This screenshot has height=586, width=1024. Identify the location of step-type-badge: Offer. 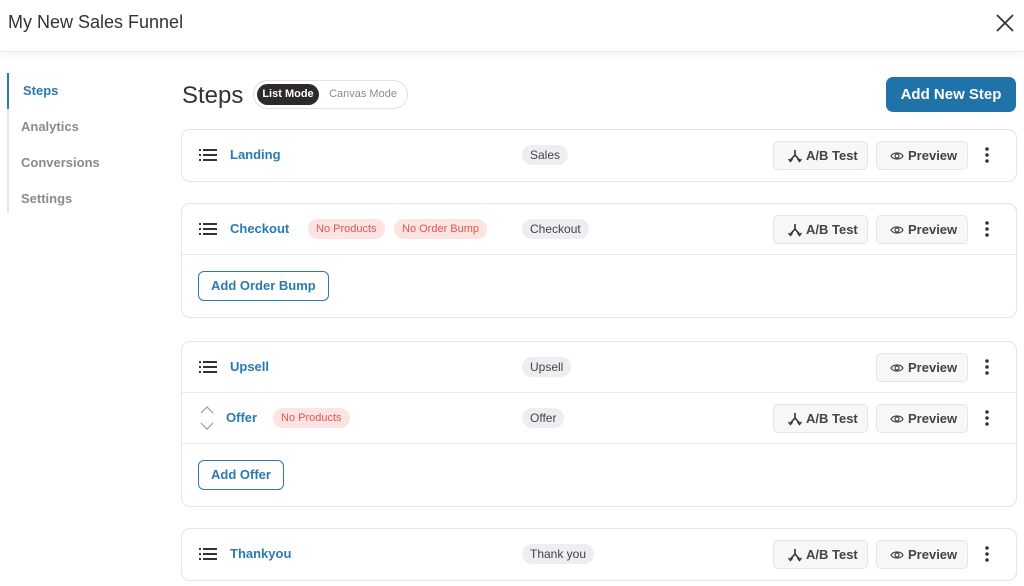
(543, 418).